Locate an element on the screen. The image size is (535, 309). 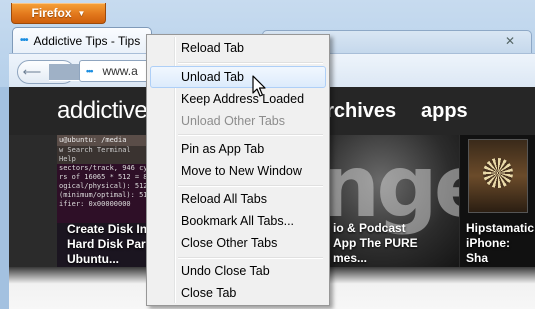
address-bar: ••• www.a is located at coordinates (114, 71).